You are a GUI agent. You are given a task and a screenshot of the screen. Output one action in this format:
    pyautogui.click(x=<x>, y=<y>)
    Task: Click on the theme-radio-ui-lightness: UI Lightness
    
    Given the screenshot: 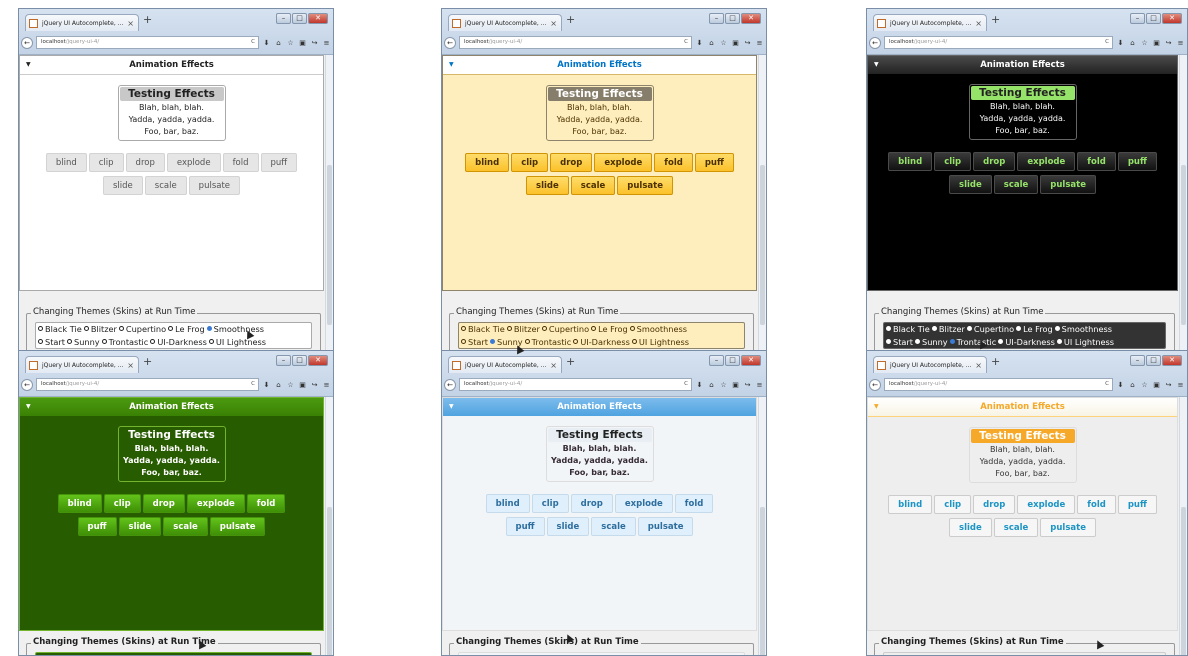 What is the action you would take?
    pyautogui.click(x=237, y=342)
    